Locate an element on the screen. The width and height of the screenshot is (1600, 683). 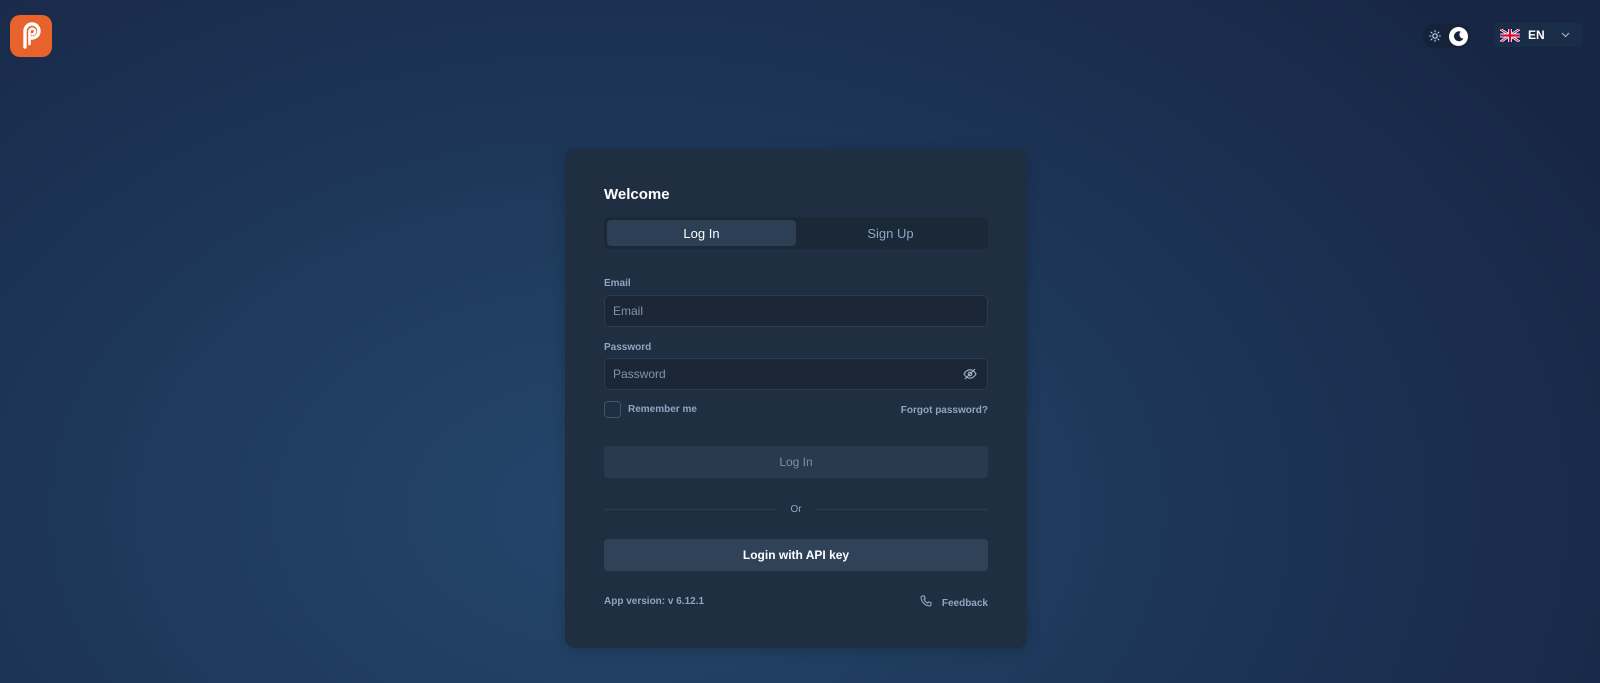
theme-toggle is located at coordinates (1447, 36).